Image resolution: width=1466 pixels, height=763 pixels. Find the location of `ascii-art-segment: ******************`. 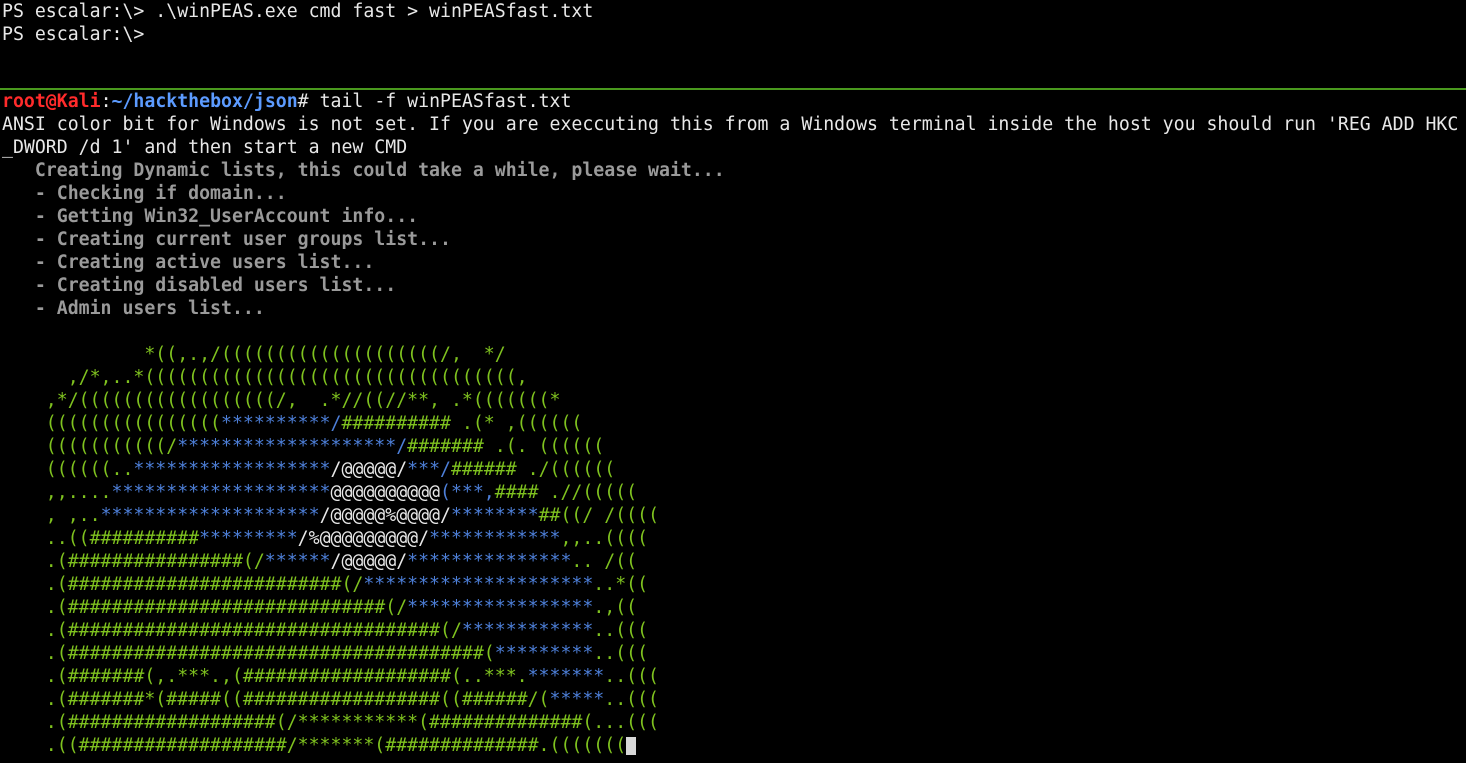

ascii-art-segment: ****************** is located at coordinates (232, 469).